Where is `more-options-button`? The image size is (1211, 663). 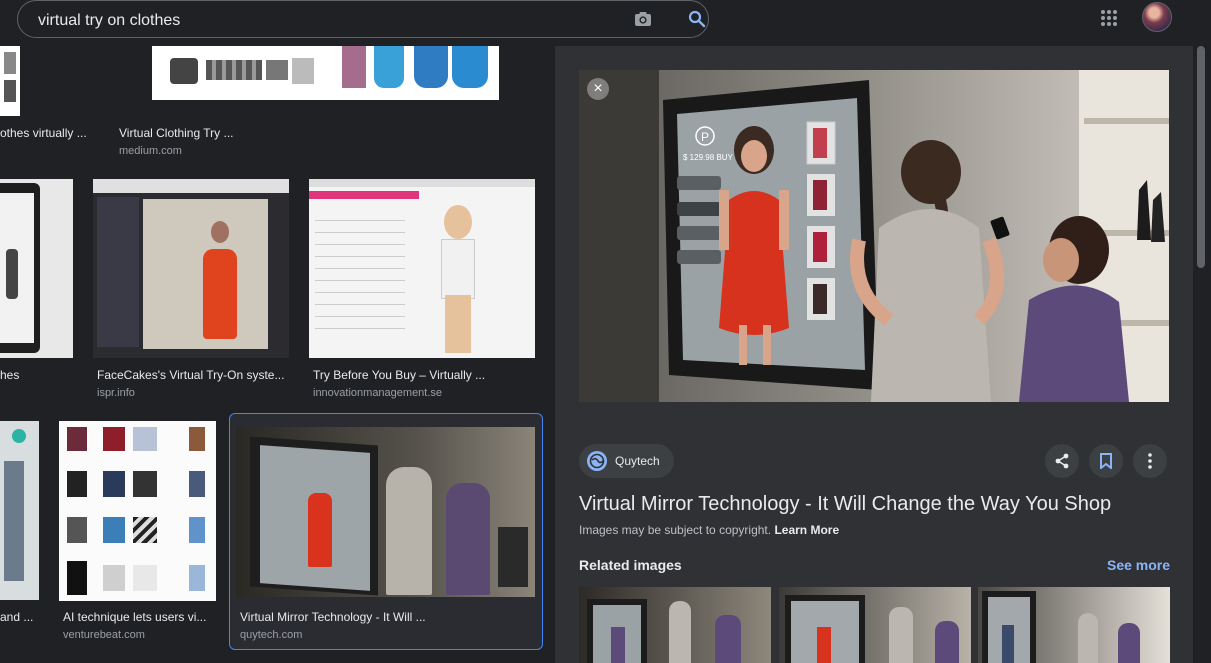 more-options-button is located at coordinates (1150, 461).